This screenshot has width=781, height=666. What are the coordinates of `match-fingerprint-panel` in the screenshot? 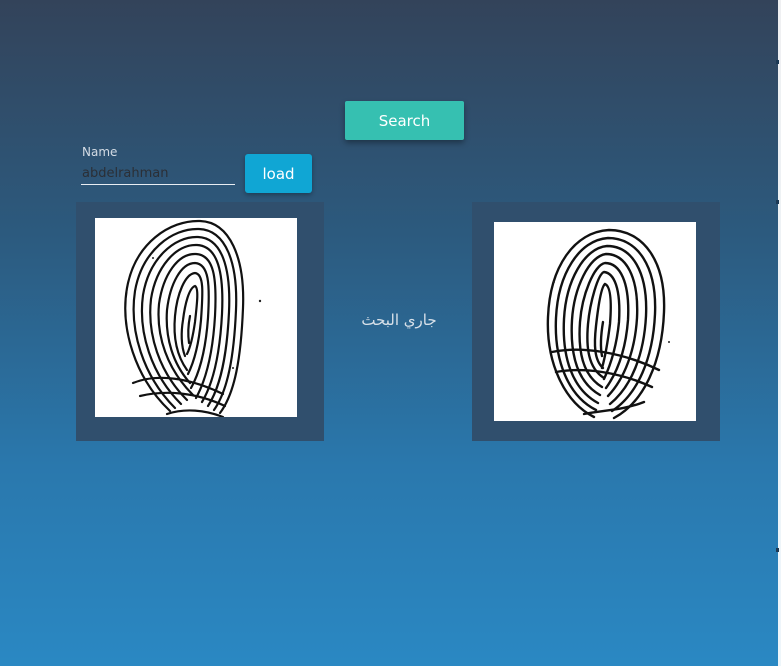 It's located at (596, 321).